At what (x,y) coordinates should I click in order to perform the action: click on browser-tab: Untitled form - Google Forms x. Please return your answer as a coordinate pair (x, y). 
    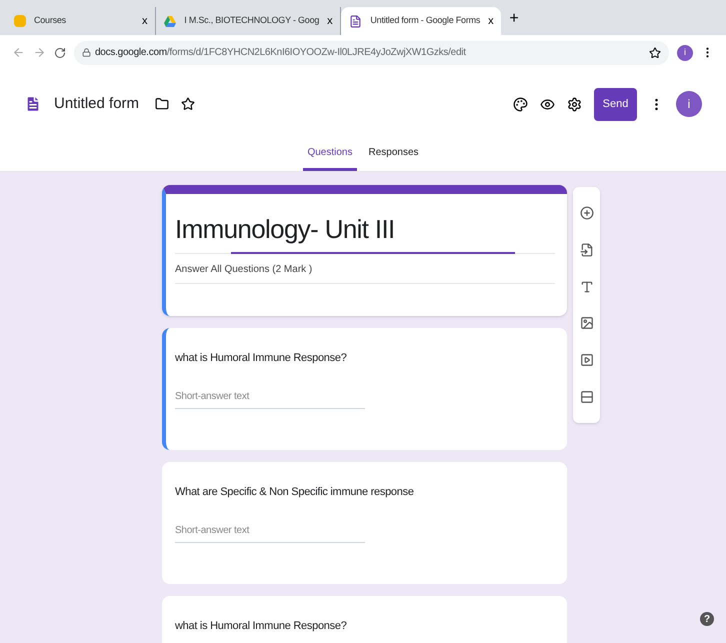
    Looking at the image, I should click on (421, 21).